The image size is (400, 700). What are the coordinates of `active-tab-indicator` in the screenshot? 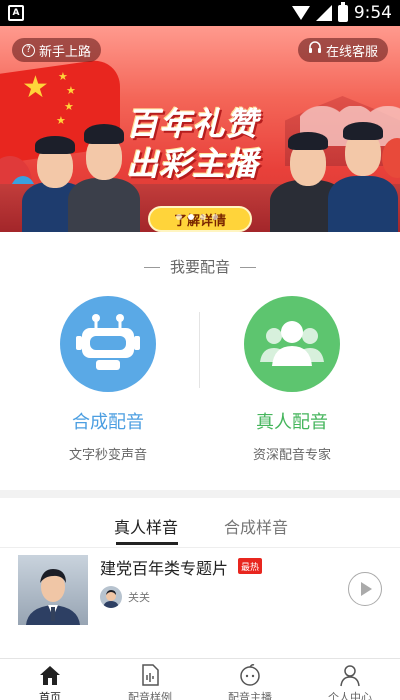 It's located at (147, 543).